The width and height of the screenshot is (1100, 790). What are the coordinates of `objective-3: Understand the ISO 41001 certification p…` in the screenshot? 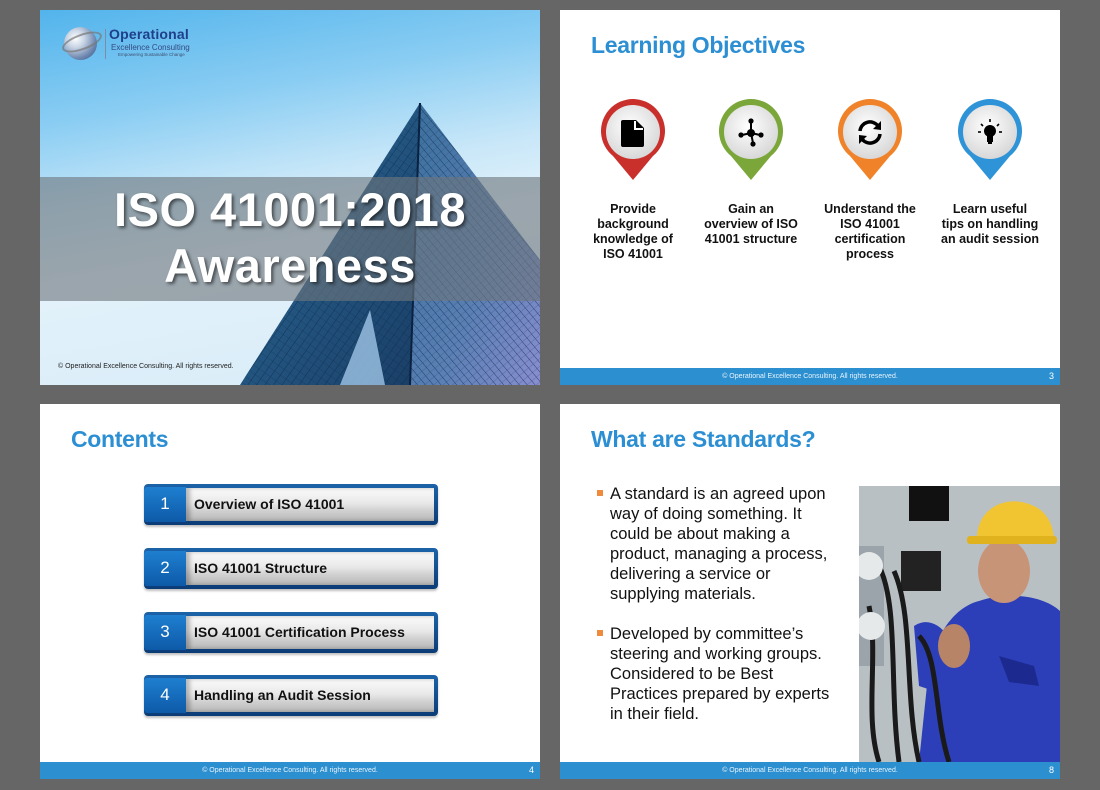 It's located at (870, 180).